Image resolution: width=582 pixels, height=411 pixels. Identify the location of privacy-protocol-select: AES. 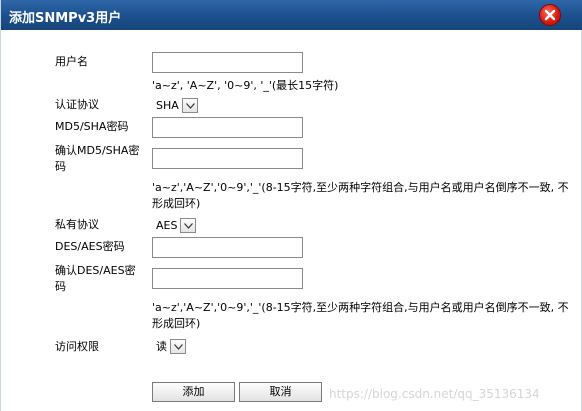
(176, 225).